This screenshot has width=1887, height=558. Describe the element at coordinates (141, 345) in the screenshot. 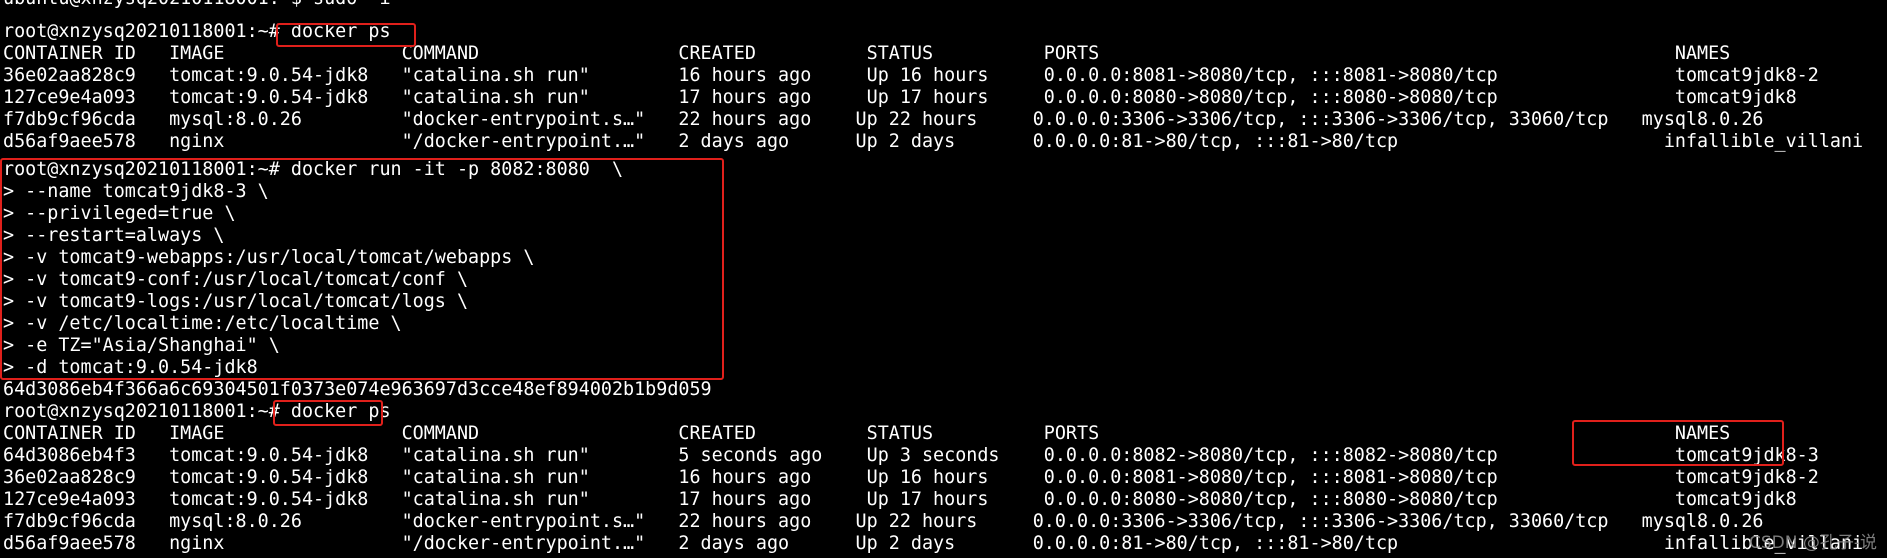

I see `terminal-line: > -e TZ="Asia/Shanghai" \` at that location.